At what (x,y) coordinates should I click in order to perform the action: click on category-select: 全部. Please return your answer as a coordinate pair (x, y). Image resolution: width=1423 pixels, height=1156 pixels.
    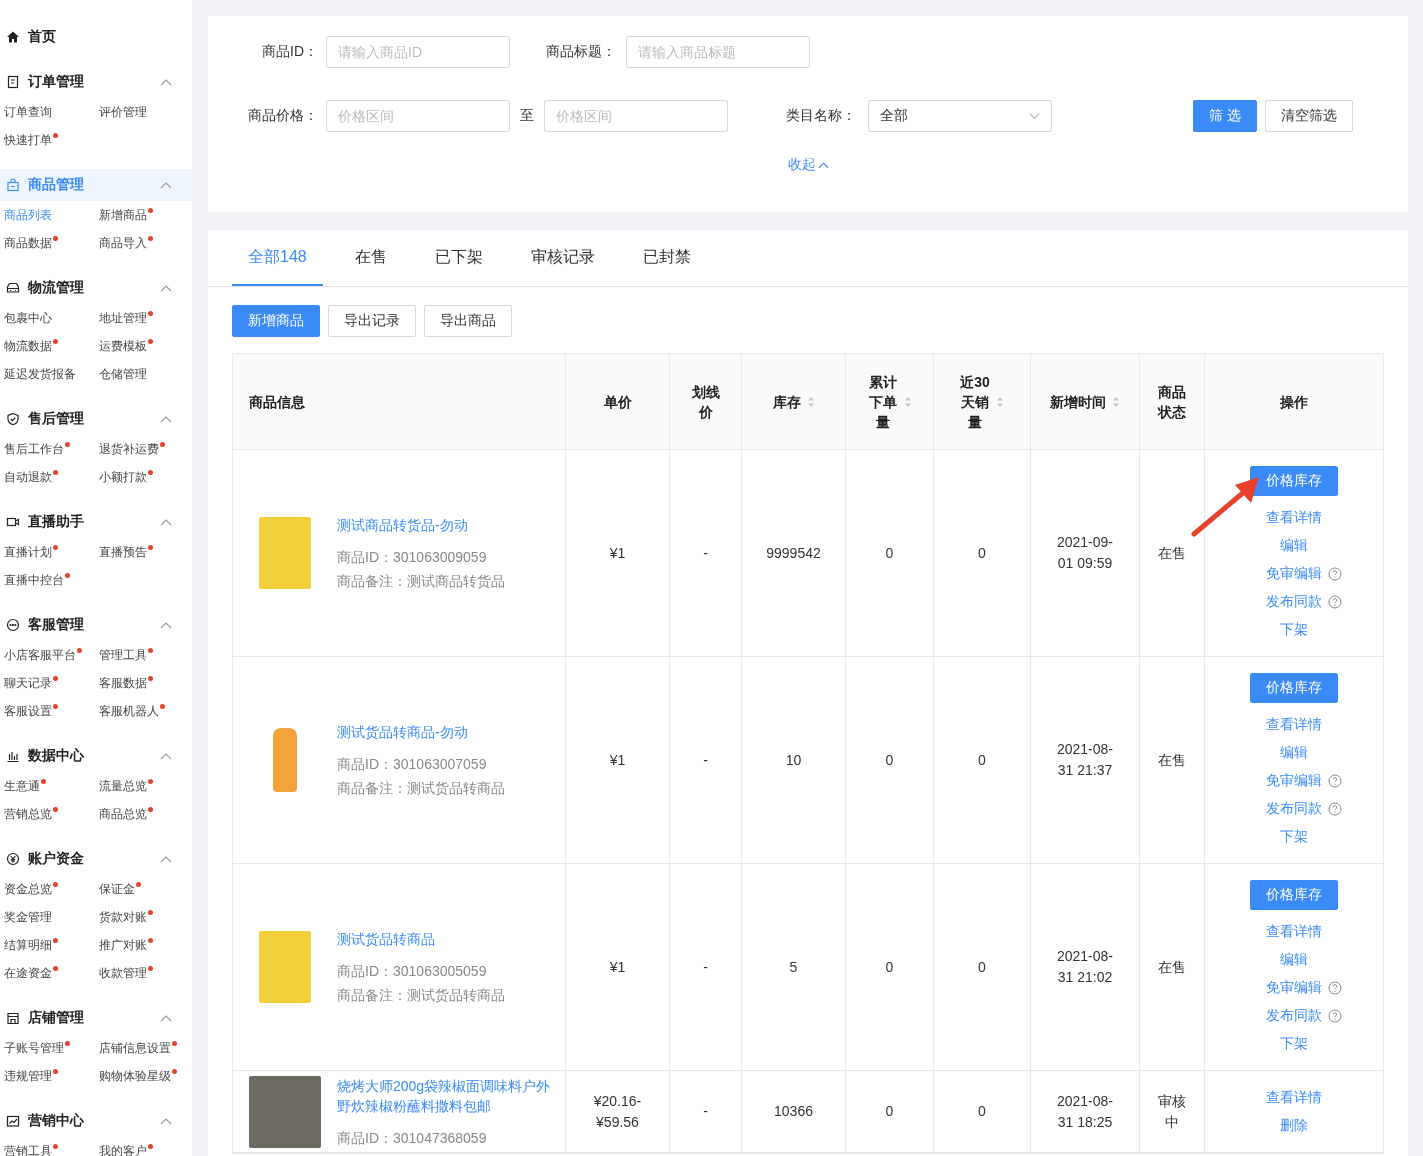
    Looking at the image, I should click on (960, 116).